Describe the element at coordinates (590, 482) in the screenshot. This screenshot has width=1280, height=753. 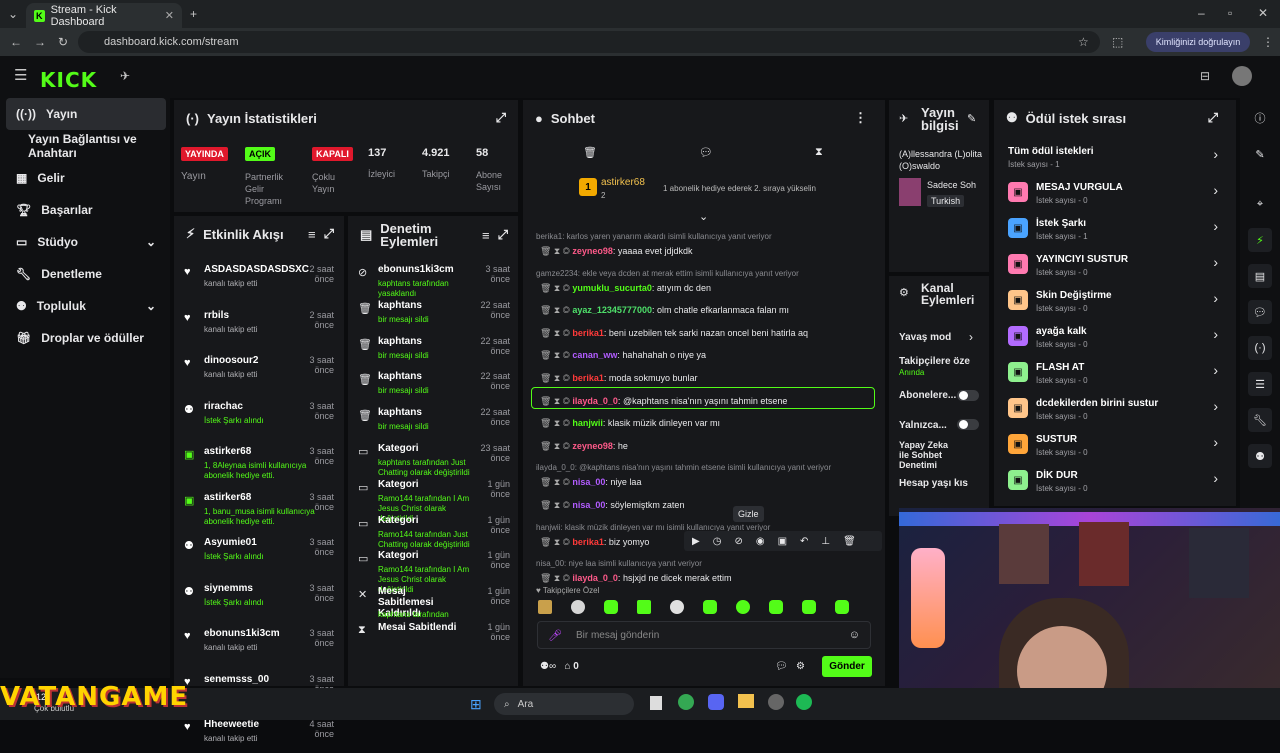
I see `chat-message: 🗑︎ ⧗ ◎ nisa_00: niye laa` at that location.